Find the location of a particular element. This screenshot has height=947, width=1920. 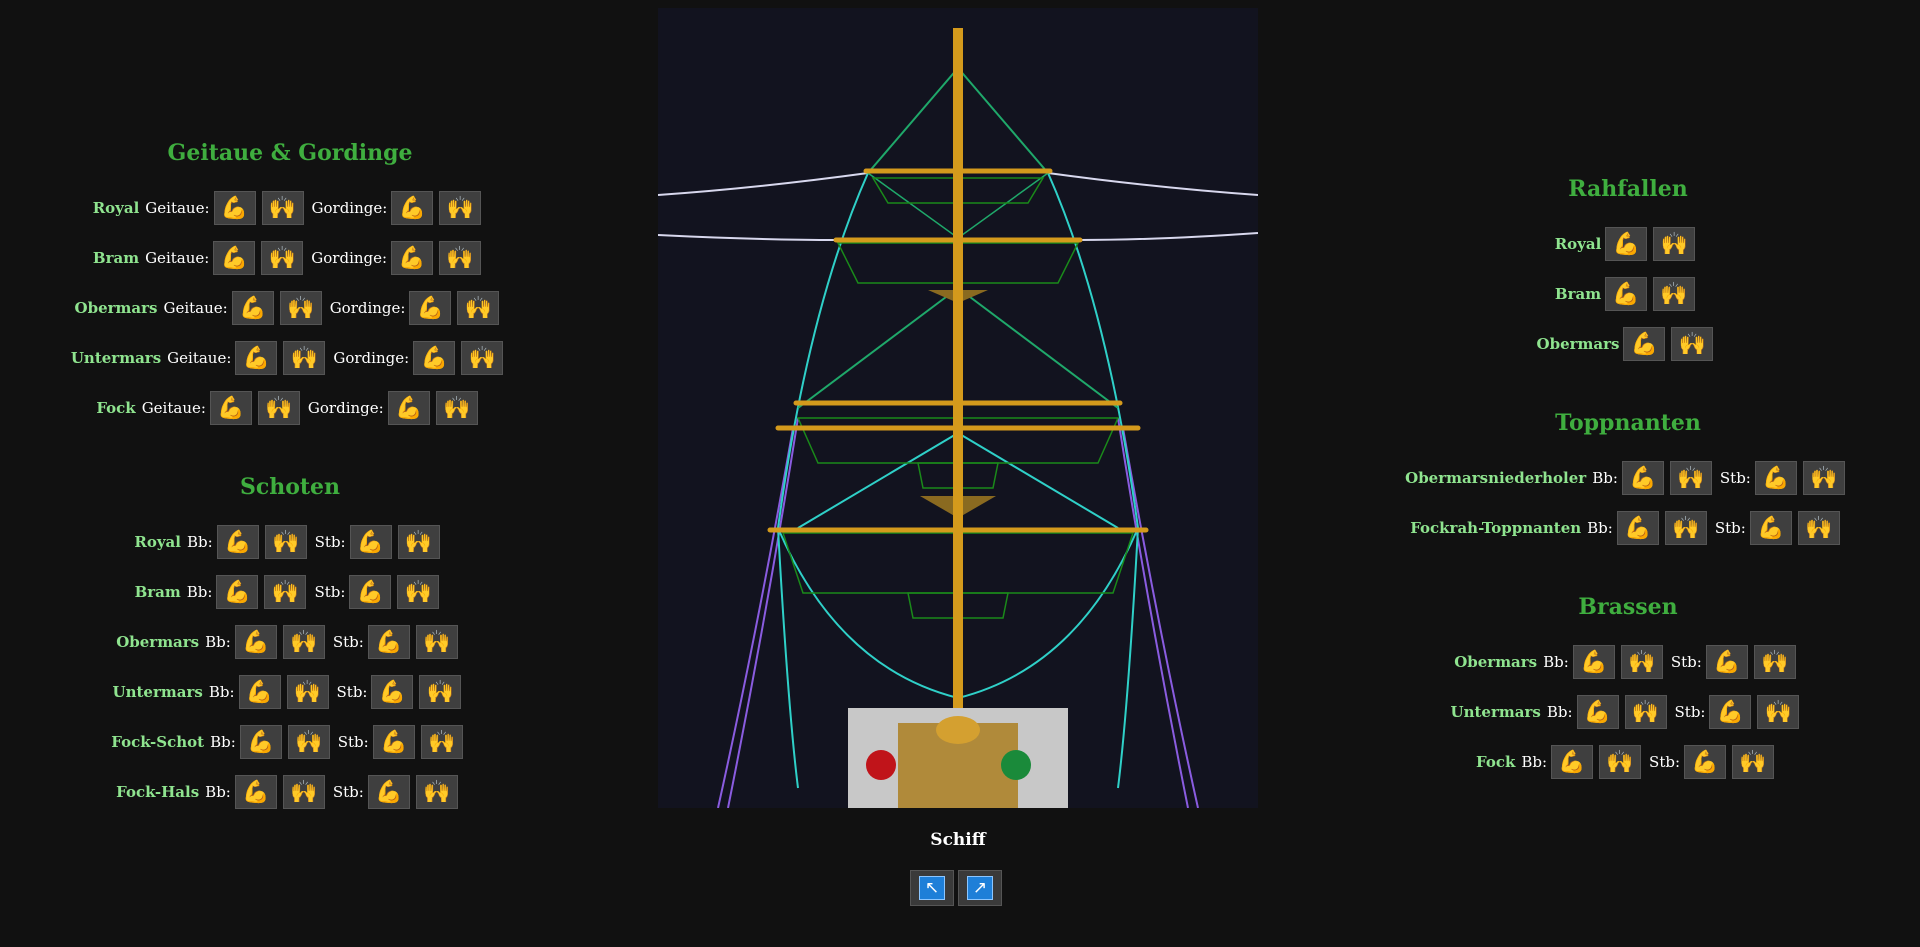

control-row-bram: Bram Geitaue: 💪 🙌 Gordinge: 💪 🙌 is located at coordinates (290, 258).